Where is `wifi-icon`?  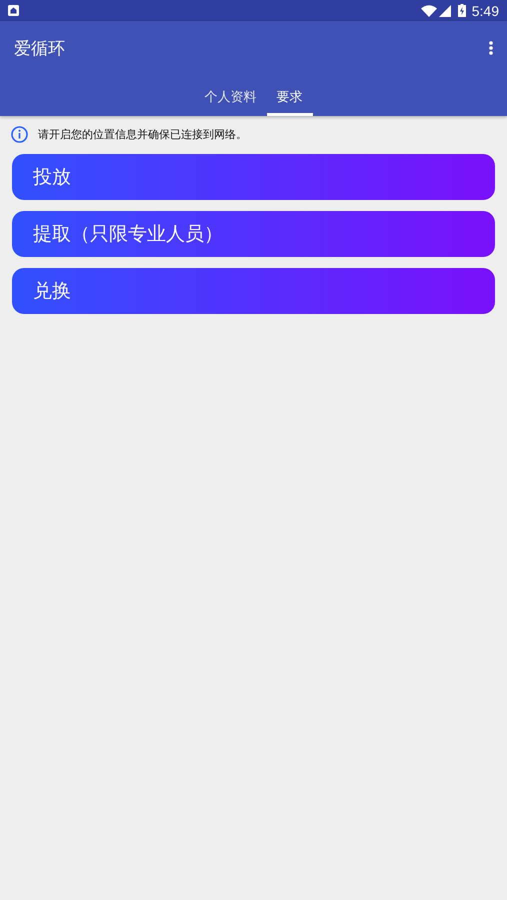 wifi-icon is located at coordinates (428, 10).